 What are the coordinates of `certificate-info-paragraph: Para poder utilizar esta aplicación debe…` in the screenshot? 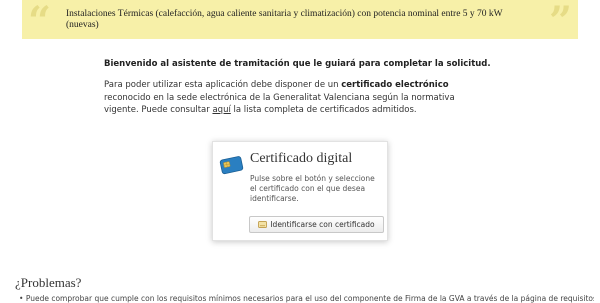 It's located at (294, 98).